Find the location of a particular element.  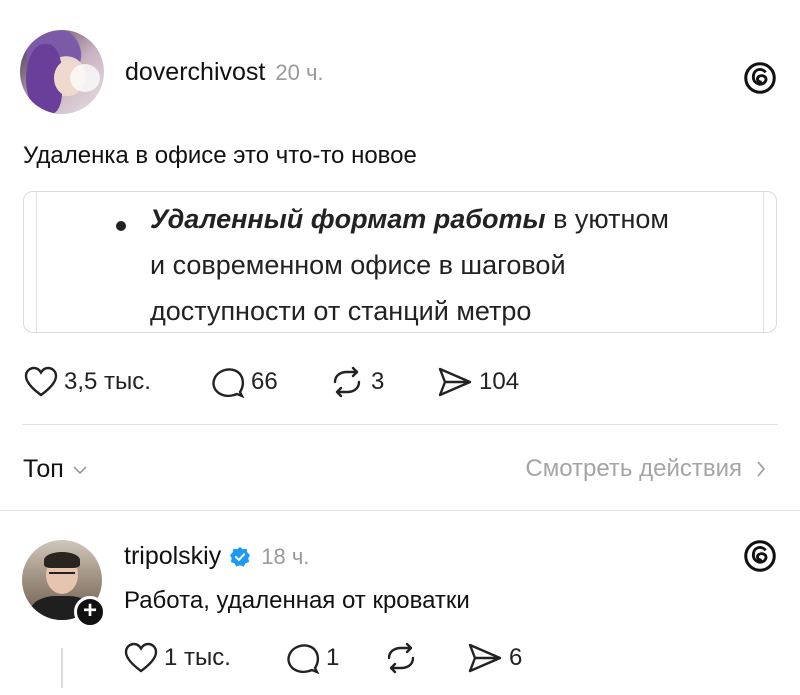

reply-repost-button is located at coordinates (404, 658).